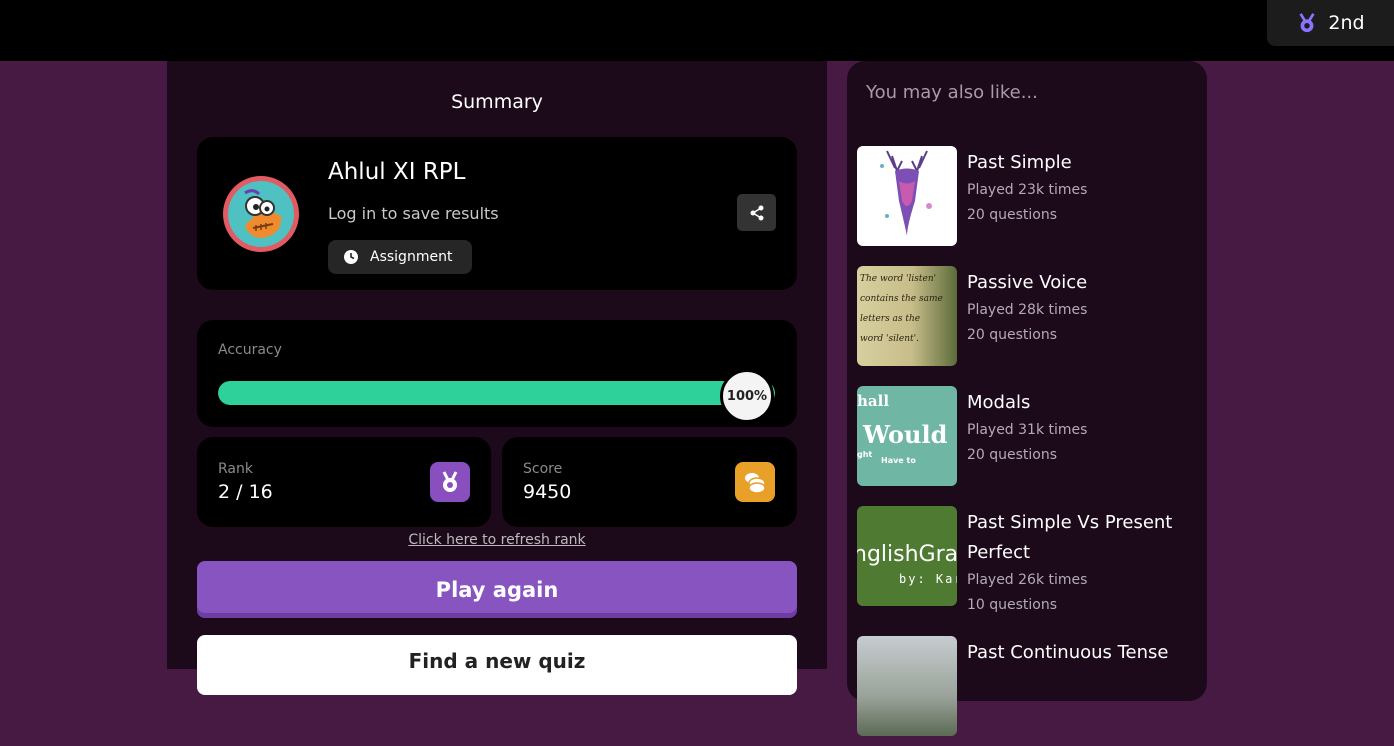 The height and width of the screenshot is (746, 1394). I want to click on accuracy-value: 100%, so click(747, 396).